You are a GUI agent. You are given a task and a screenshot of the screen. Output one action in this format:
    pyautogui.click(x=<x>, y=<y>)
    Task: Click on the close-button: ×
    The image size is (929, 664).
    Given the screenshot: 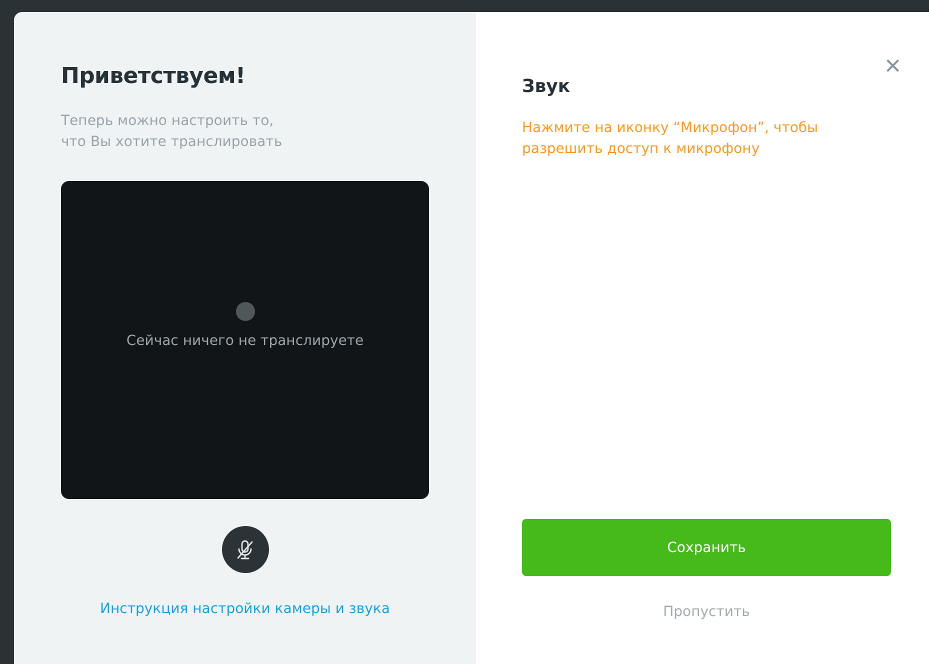 What is the action you would take?
    pyautogui.click(x=892, y=66)
    